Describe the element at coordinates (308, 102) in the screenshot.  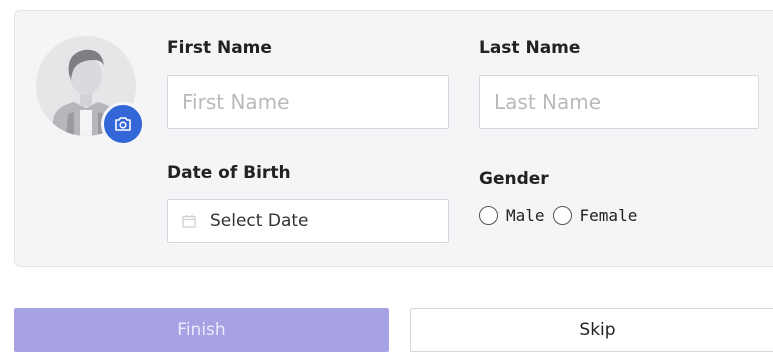
I see `first-name-field` at that location.